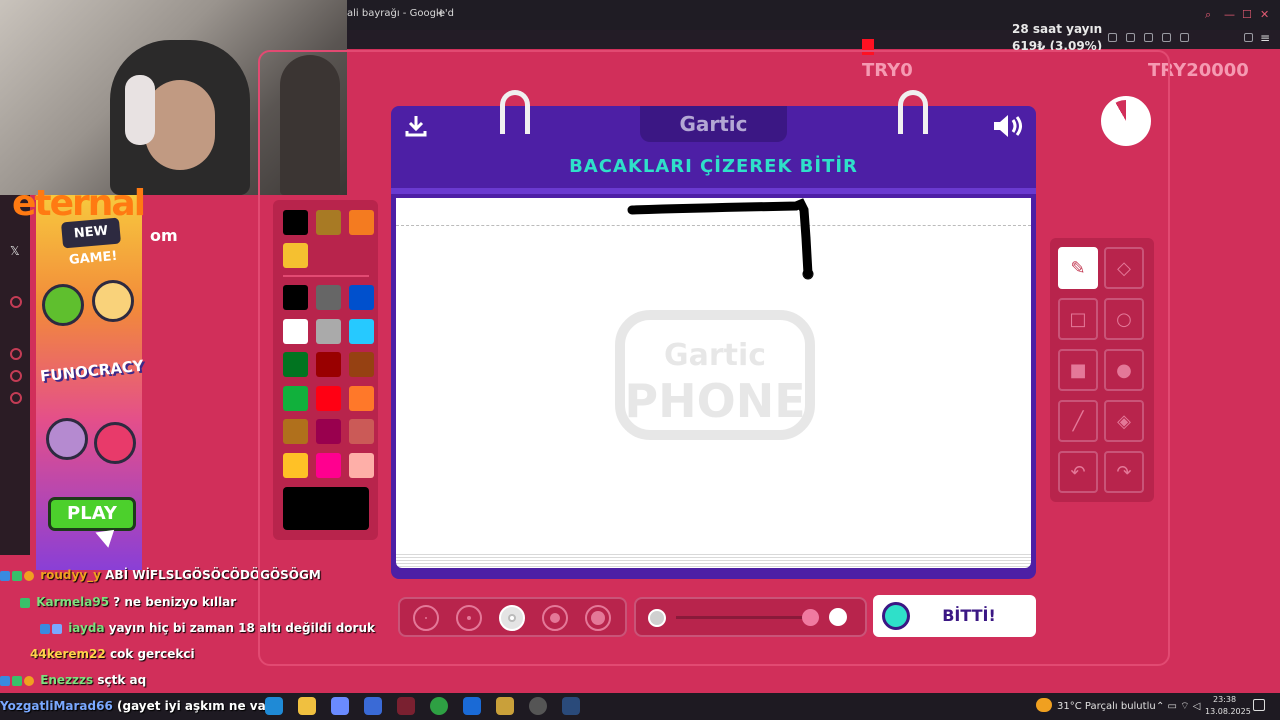 Image resolution: width=1280 pixels, height=720 pixels. I want to click on file-explorer-icon, so click(307, 706).